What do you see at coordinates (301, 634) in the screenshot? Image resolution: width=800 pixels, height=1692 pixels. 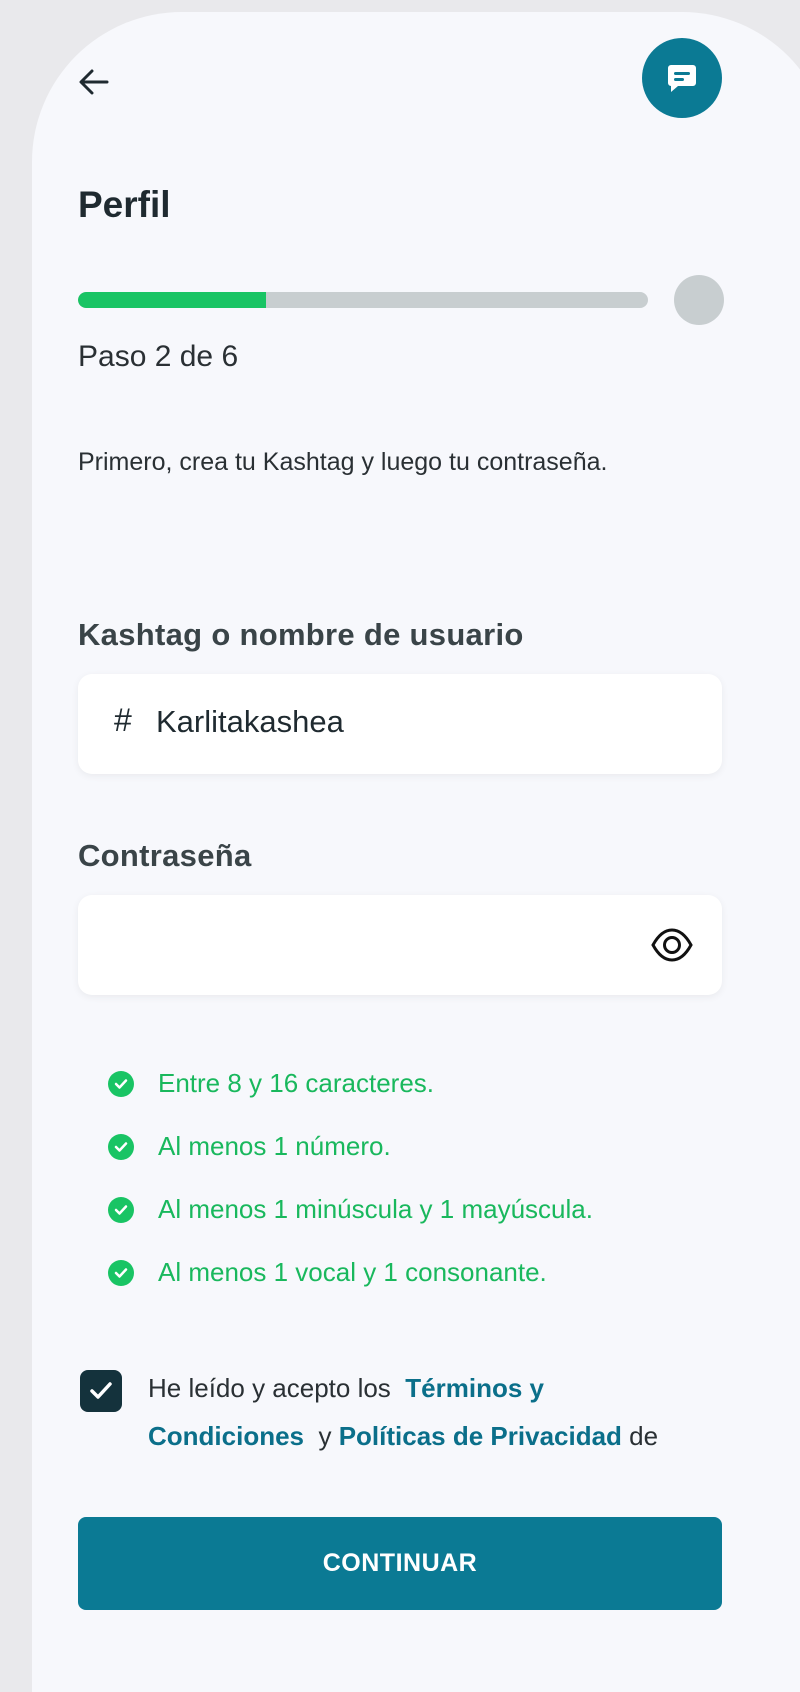 I see `username-label: Kashtag o nombre de usuario` at bounding box center [301, 634].